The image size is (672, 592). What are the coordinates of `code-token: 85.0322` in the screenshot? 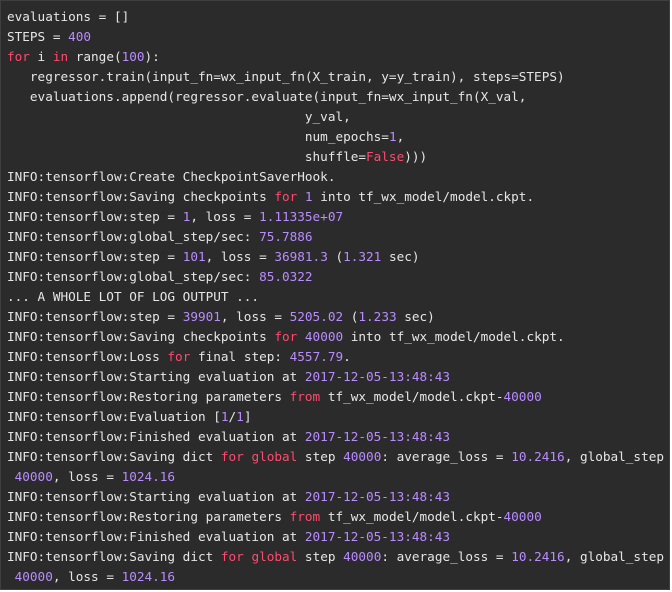 It's located at (286, 276).